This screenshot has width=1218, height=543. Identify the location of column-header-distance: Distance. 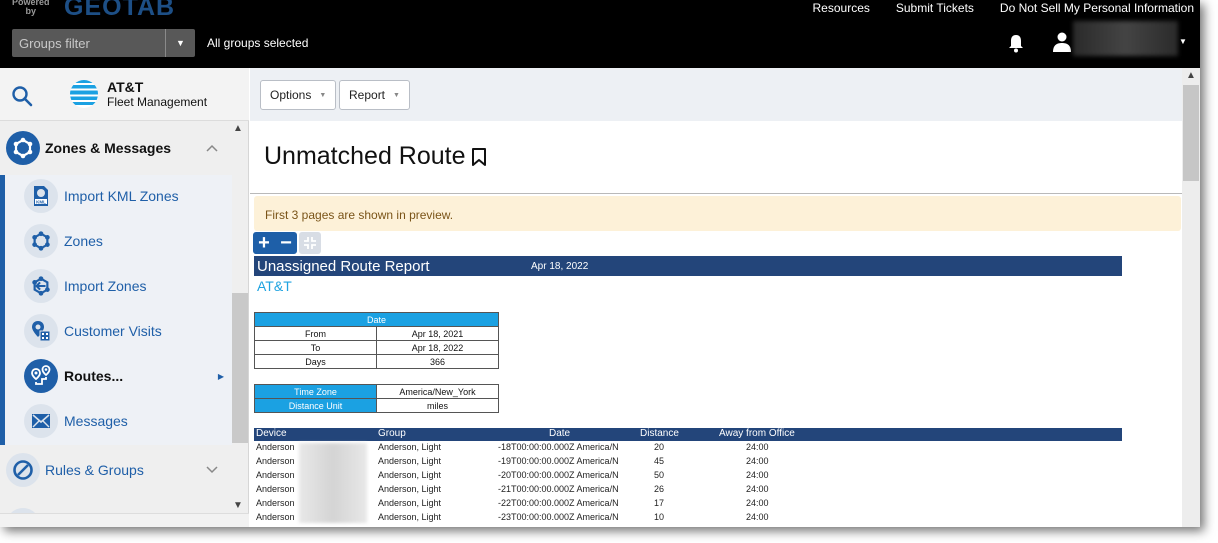
(659, 433).